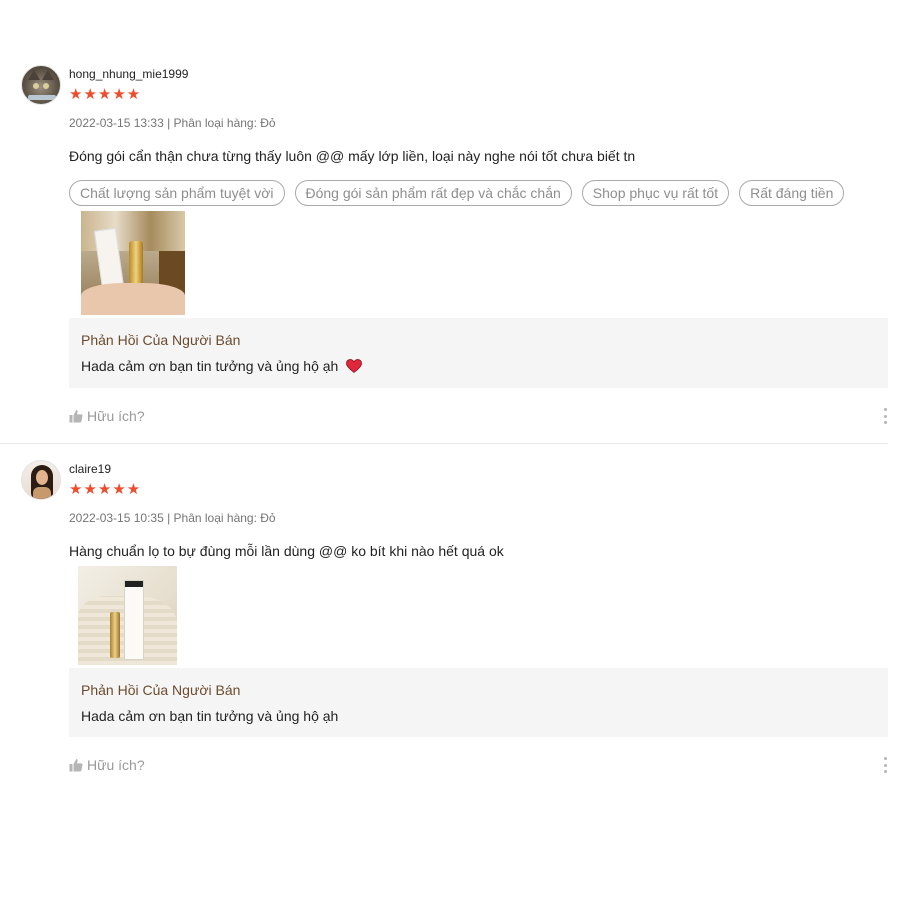 Image resolution: width=900 pixels, height=900 pixels. I want to click on heart-icon, so click(354, 366).